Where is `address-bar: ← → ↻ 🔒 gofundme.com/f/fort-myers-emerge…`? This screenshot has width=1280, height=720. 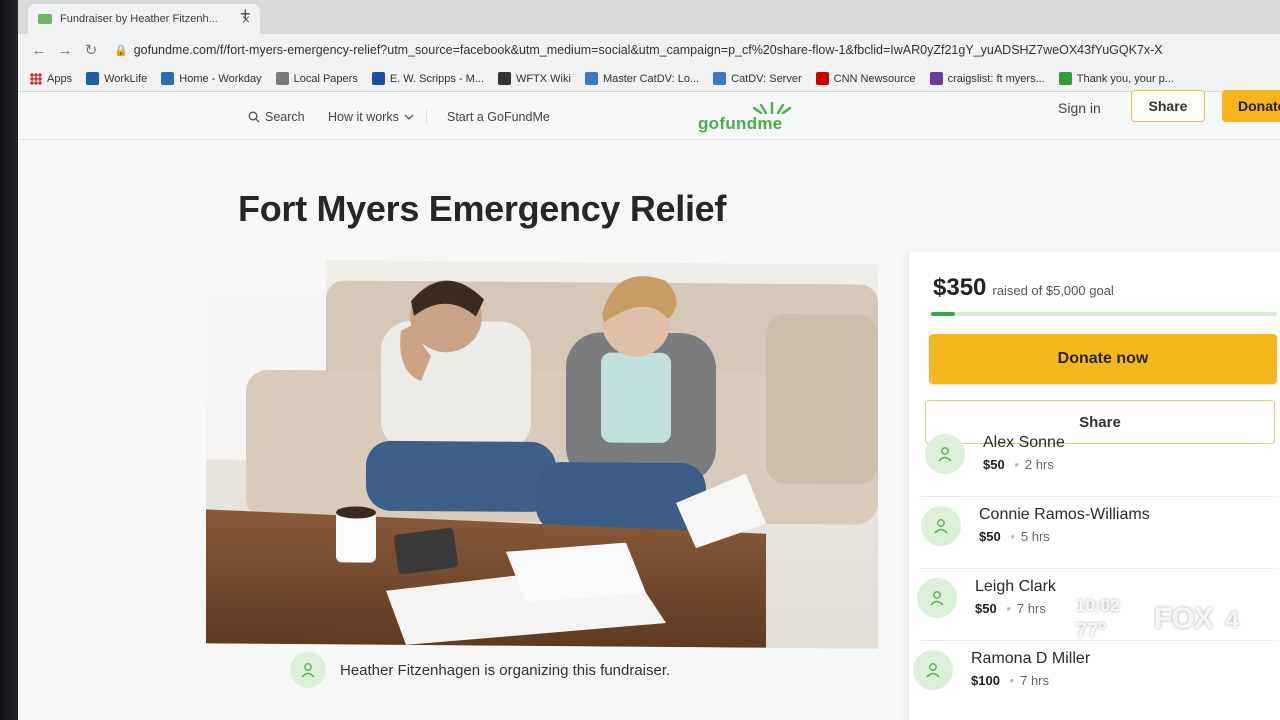 address-bar: ← → ↻ 🔒 gofundme.com/f/fort-myers-emerge… is located at coordinates (649, 50).